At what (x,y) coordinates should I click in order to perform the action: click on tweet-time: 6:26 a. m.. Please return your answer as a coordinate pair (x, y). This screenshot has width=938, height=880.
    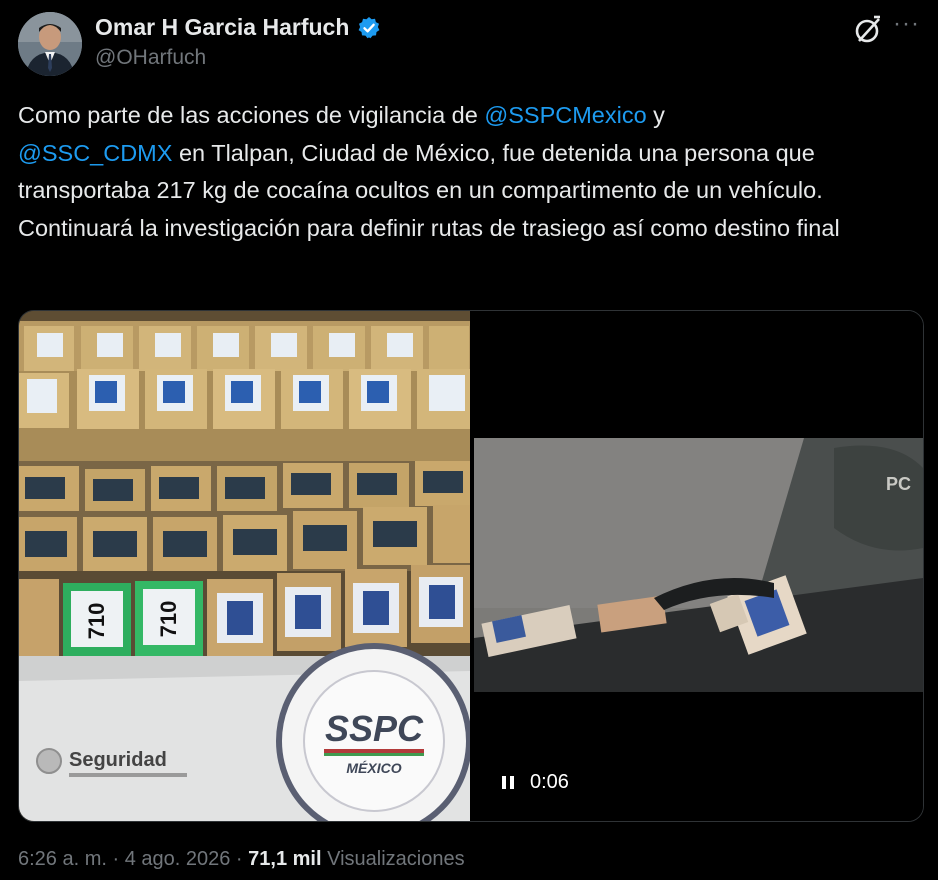
    Looking at the image, I should click on (62, 859).